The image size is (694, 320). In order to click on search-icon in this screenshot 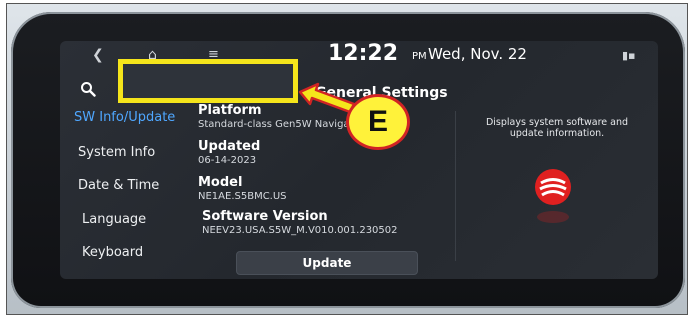, I will do `click(88, 89)`.